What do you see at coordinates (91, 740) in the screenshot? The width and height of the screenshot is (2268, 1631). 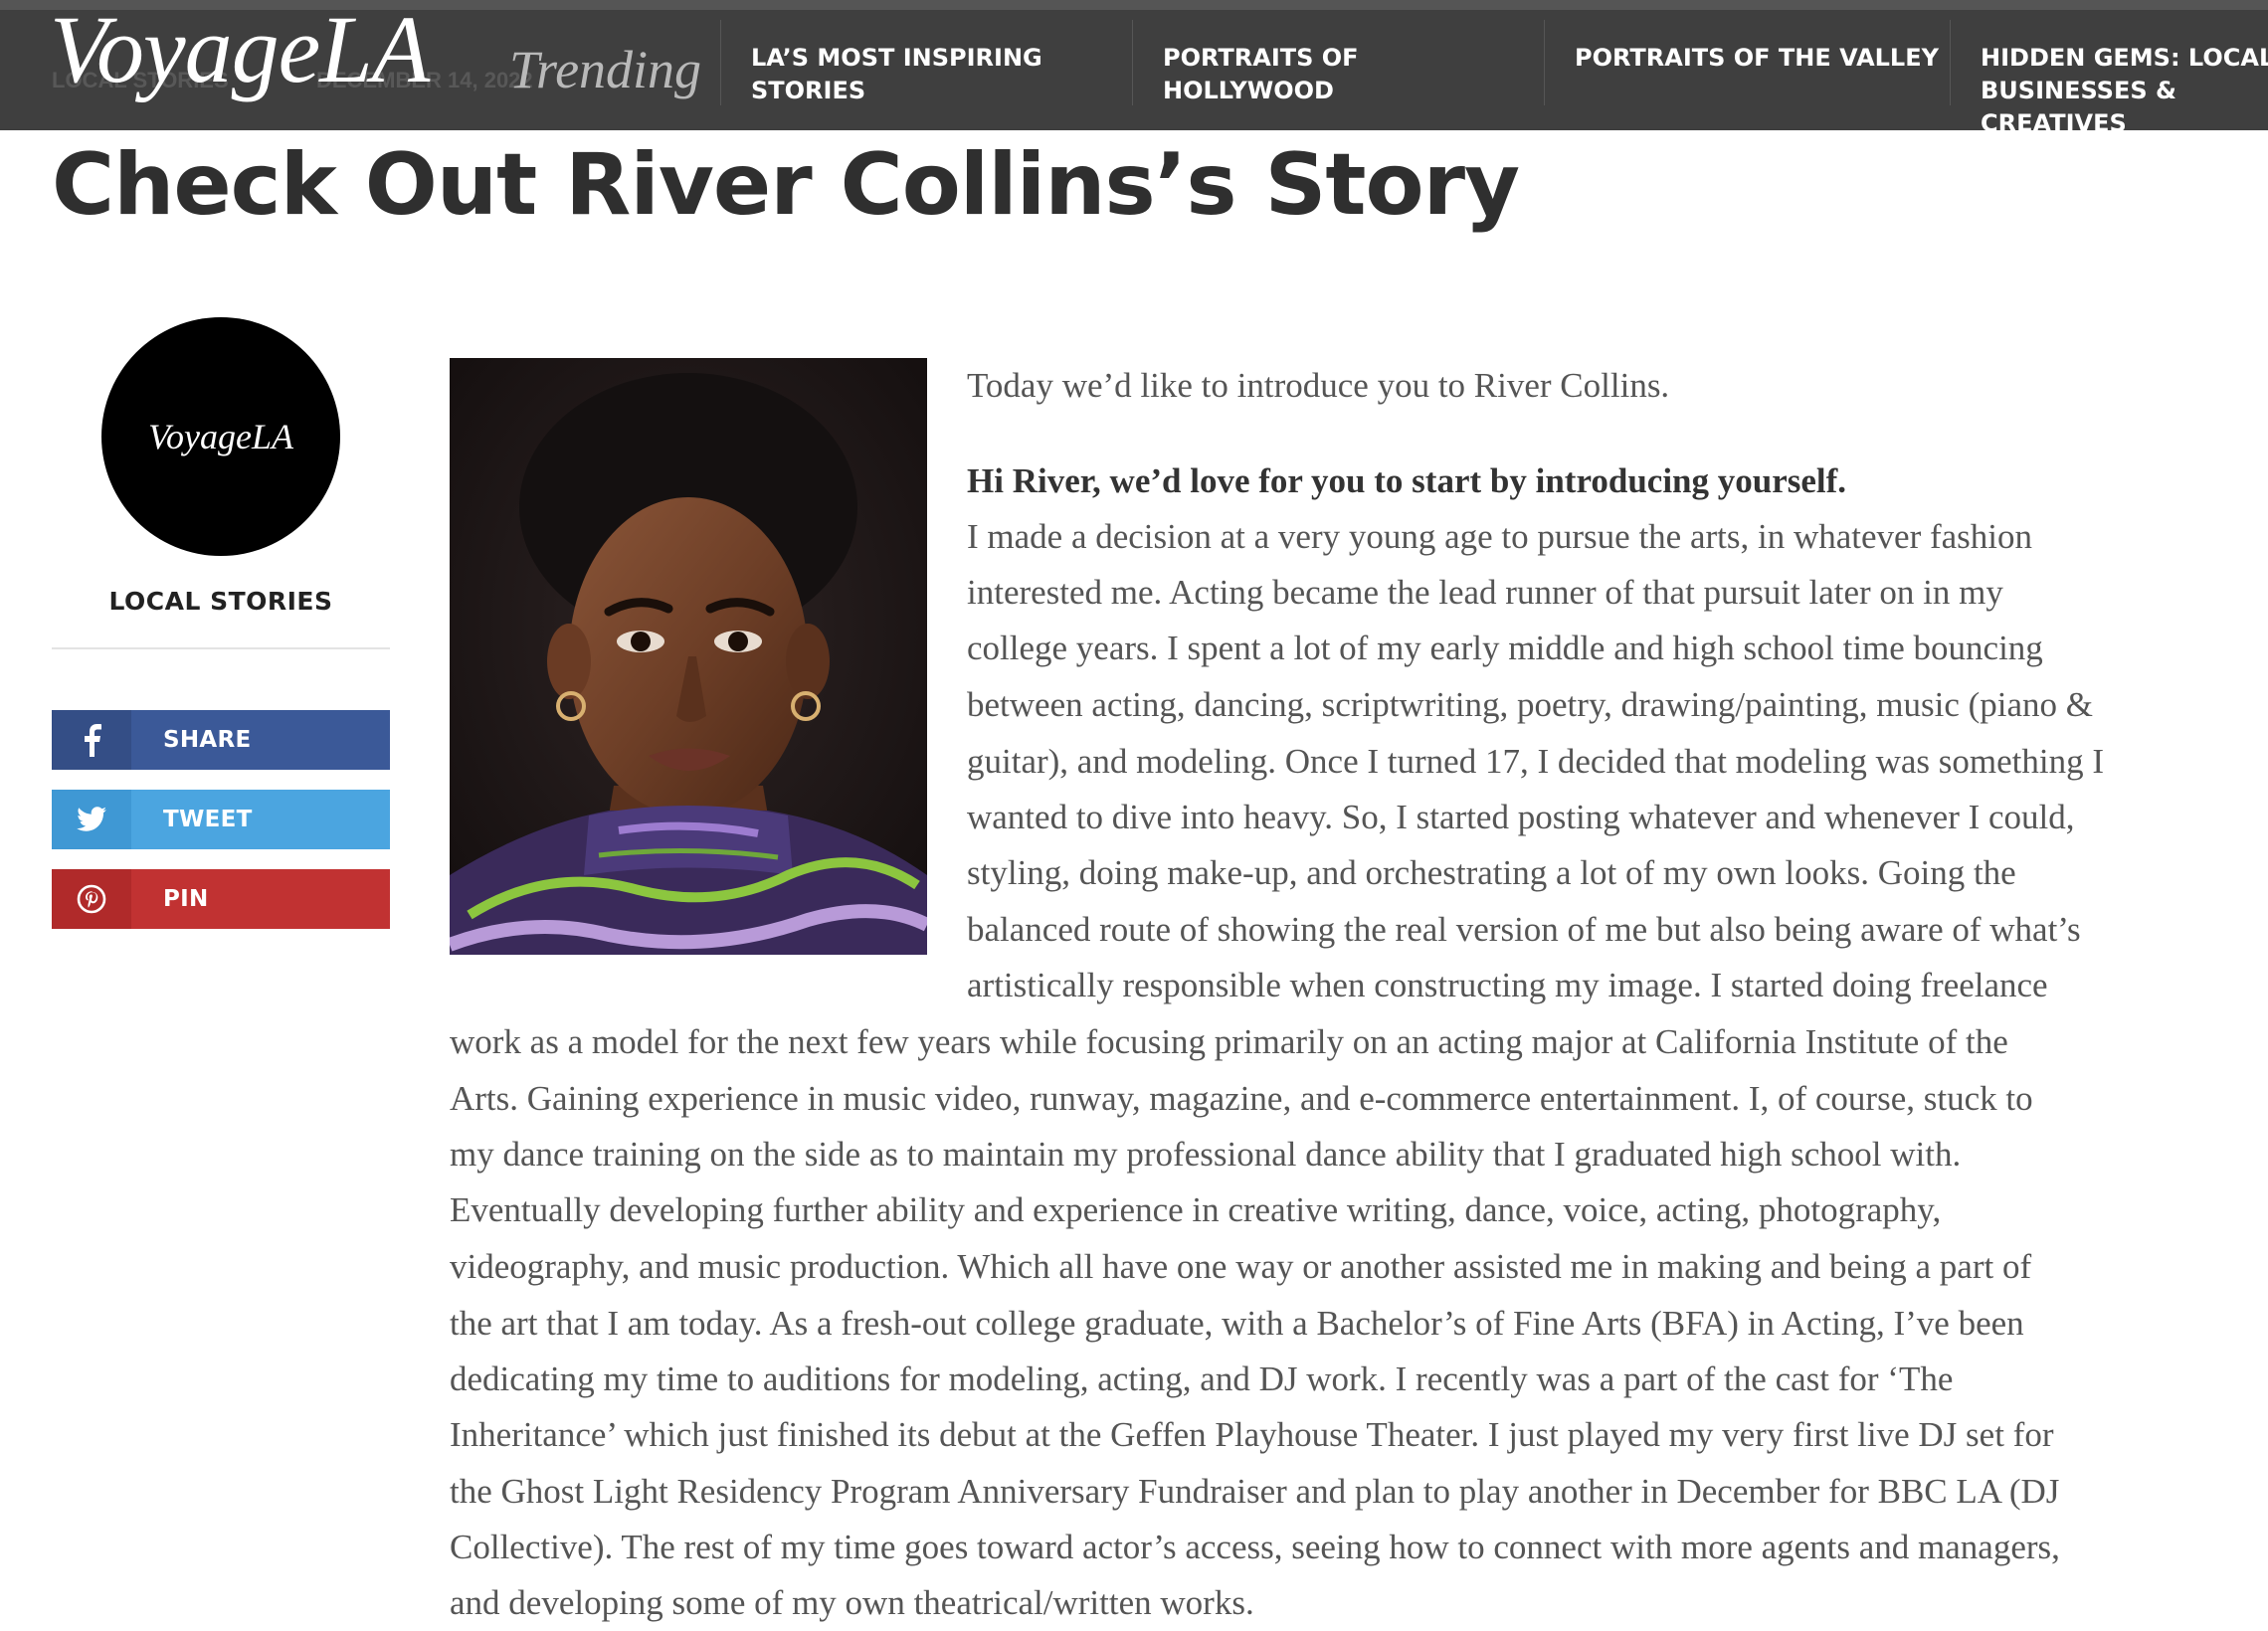 I see `facebook-icon` at bounding box center [91, 740].